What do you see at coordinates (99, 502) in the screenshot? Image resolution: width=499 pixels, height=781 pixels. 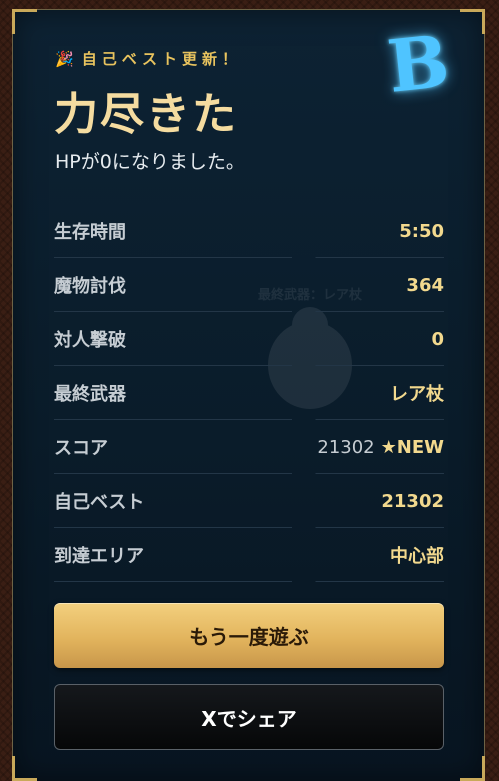 I see `stat-label: 自己ベスト` at bounding box center [99, 502].